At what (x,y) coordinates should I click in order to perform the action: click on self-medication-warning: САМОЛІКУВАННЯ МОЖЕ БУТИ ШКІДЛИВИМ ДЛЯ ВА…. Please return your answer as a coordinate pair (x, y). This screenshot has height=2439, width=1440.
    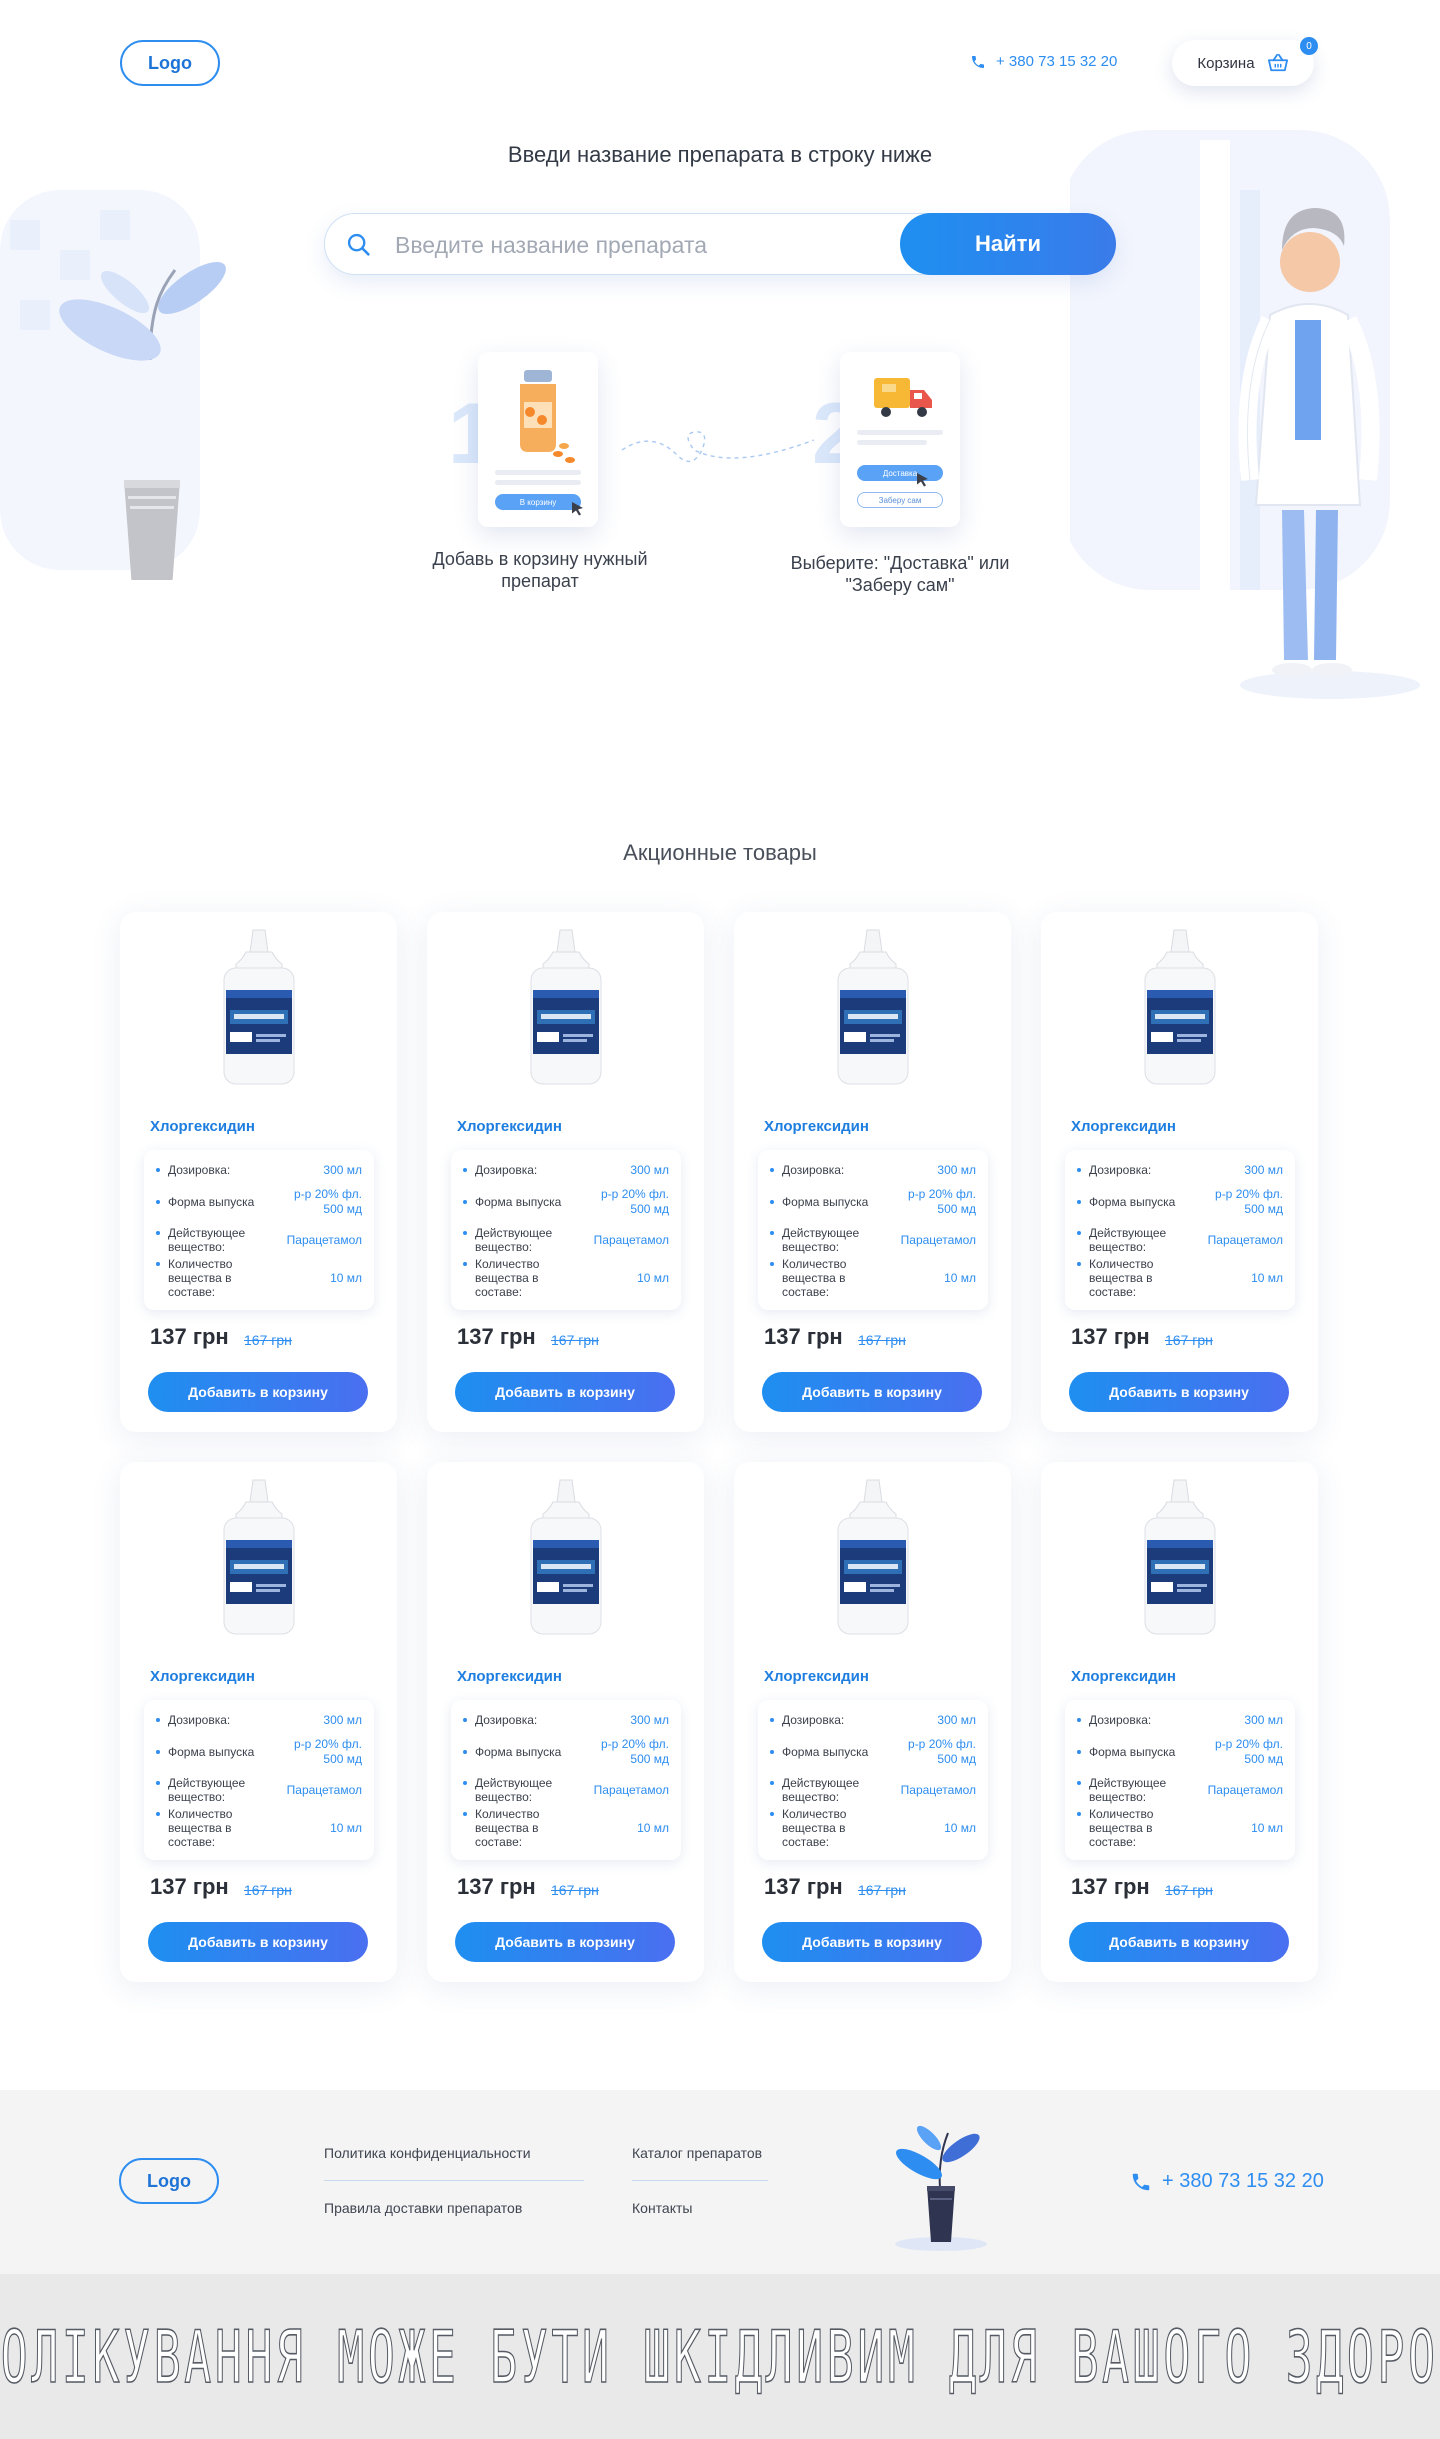
    Looking at the image, I should click on (720, 2356).